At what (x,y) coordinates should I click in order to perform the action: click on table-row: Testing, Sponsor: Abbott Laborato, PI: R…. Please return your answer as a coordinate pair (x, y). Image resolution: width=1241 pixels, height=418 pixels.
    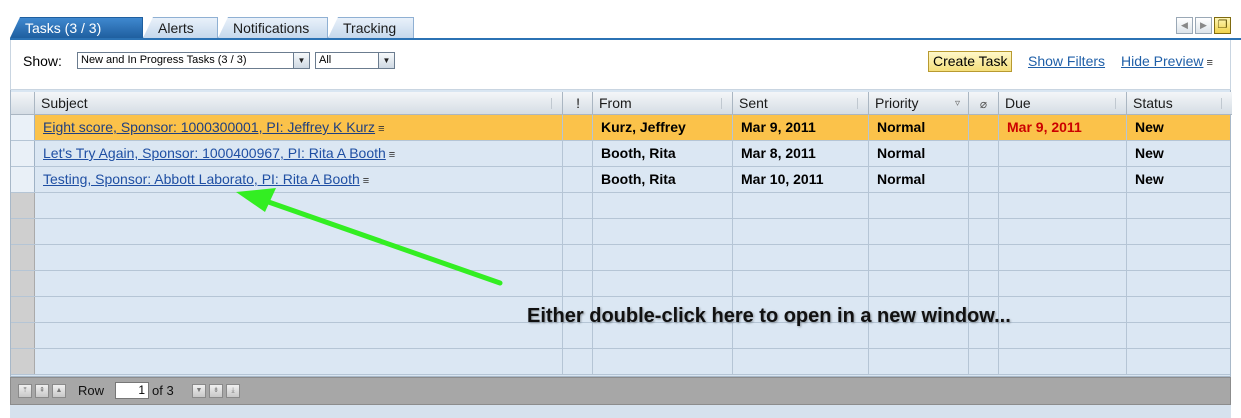
    Looking at the image, I should click on (620, 180).